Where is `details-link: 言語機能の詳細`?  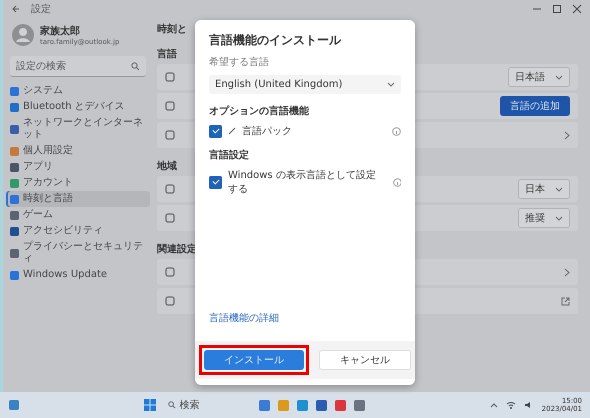 details-link: 言語機能の詳細 is located at coordinates (305, 318).